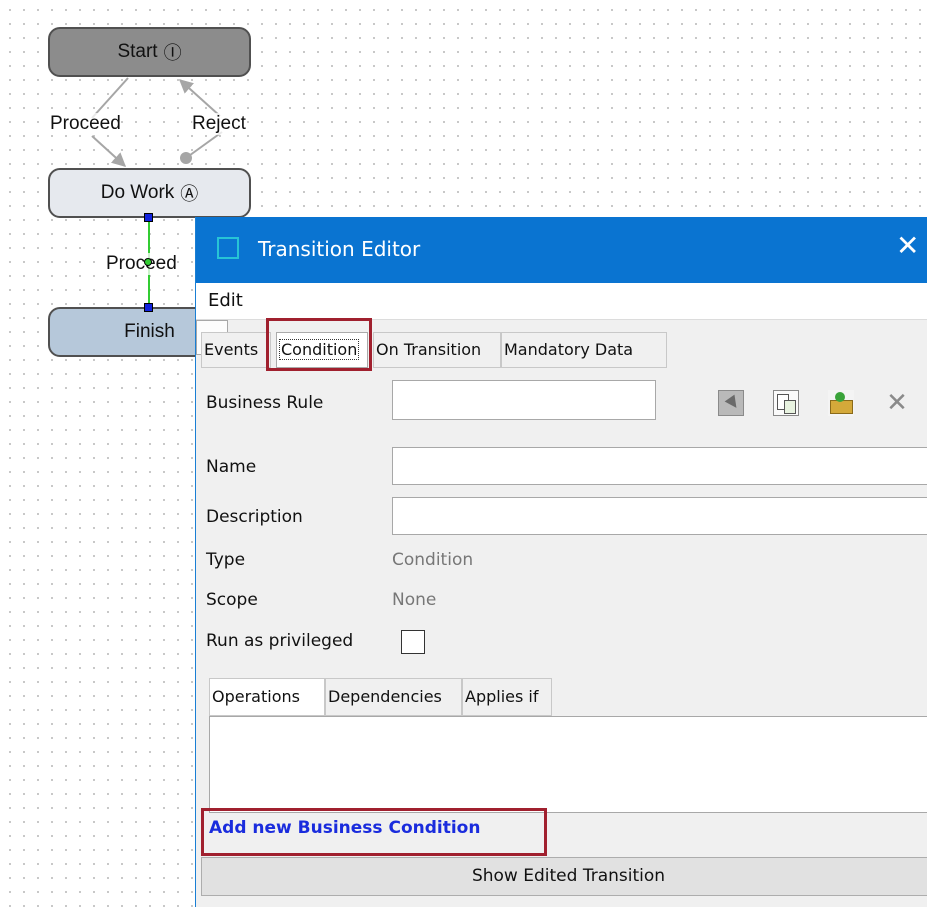 The height and width of the screenshot is (907, 927). I want to click on reject-connector, so click(204, 145).